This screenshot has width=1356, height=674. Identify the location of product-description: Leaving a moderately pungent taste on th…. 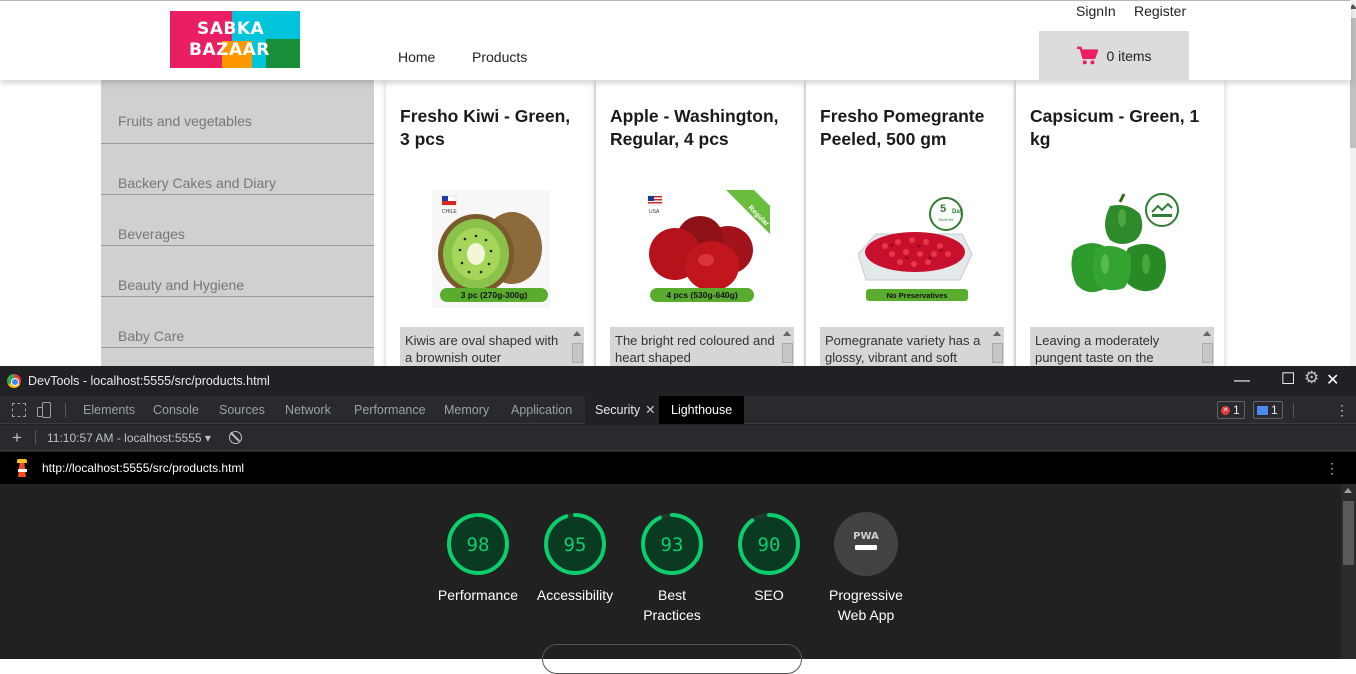
(1122, 346).